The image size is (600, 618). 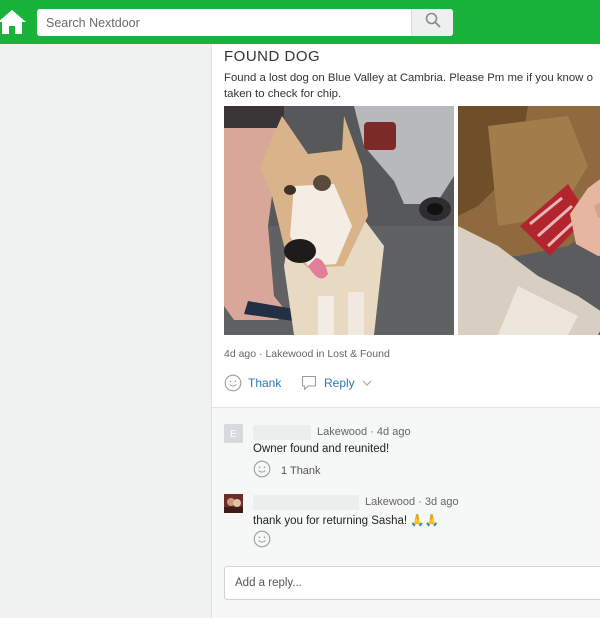 What do you see at coordinates (307, 354) in the screenshot?
I see `post-meta: 4d ago · Lakewood in Lost & Found` at bounding box center [307, 354].